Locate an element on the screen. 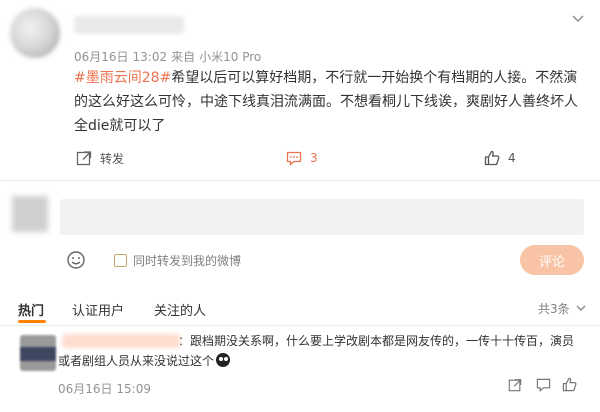  post-author-name-redacted is located at coordinates (129, 25).